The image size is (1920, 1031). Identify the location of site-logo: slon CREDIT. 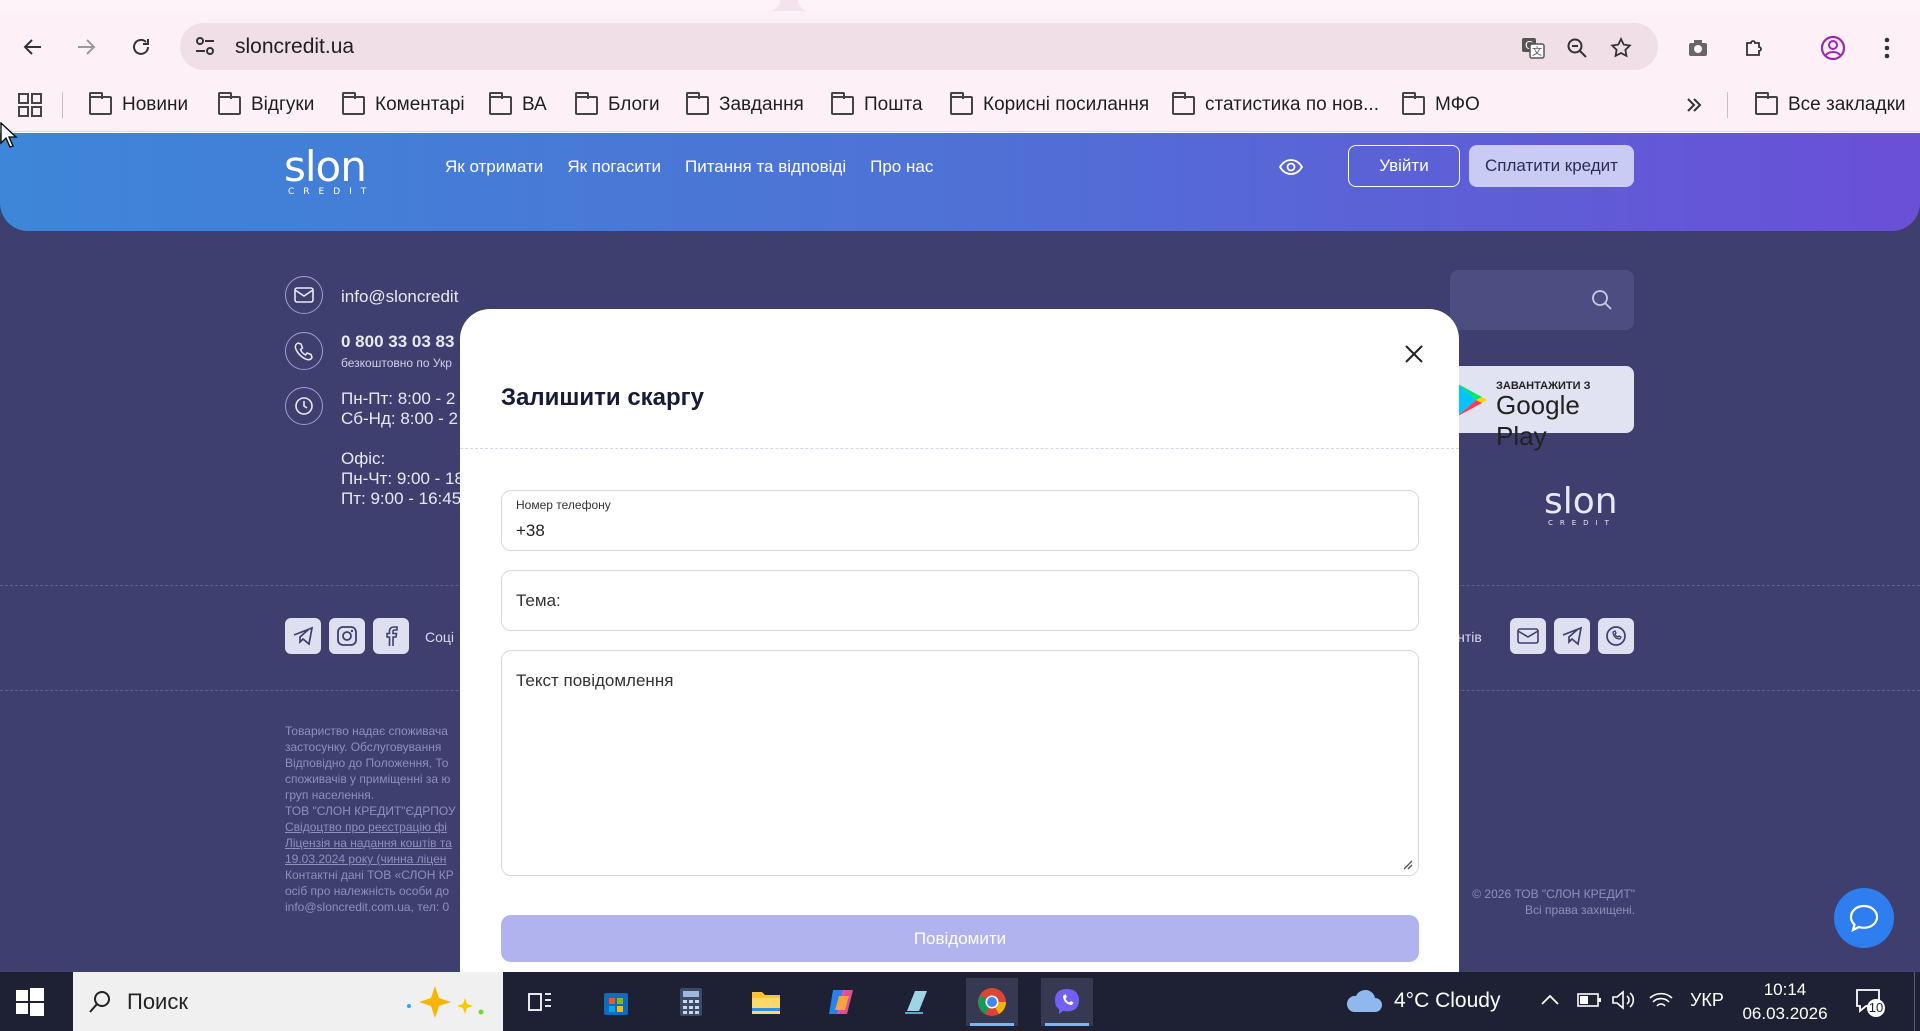
(329, 172).